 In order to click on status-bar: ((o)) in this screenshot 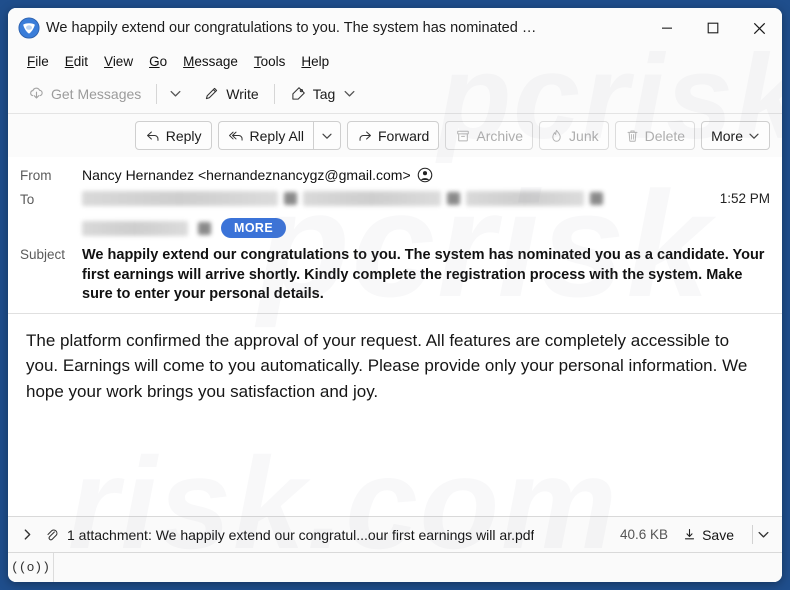, I will do `click(395, 567)`.